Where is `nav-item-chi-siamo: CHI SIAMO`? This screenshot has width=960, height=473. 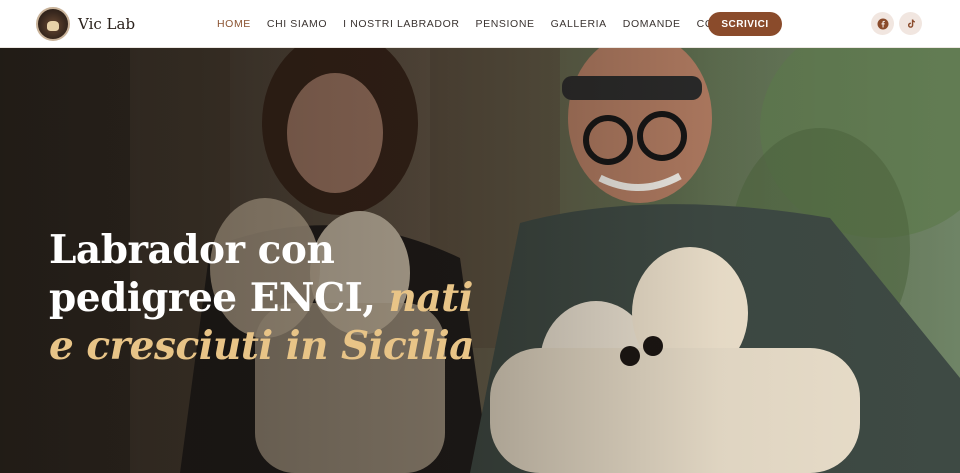 nav-item-chi-siamo: CHI SIAMO is located at coordinates (297, 24).